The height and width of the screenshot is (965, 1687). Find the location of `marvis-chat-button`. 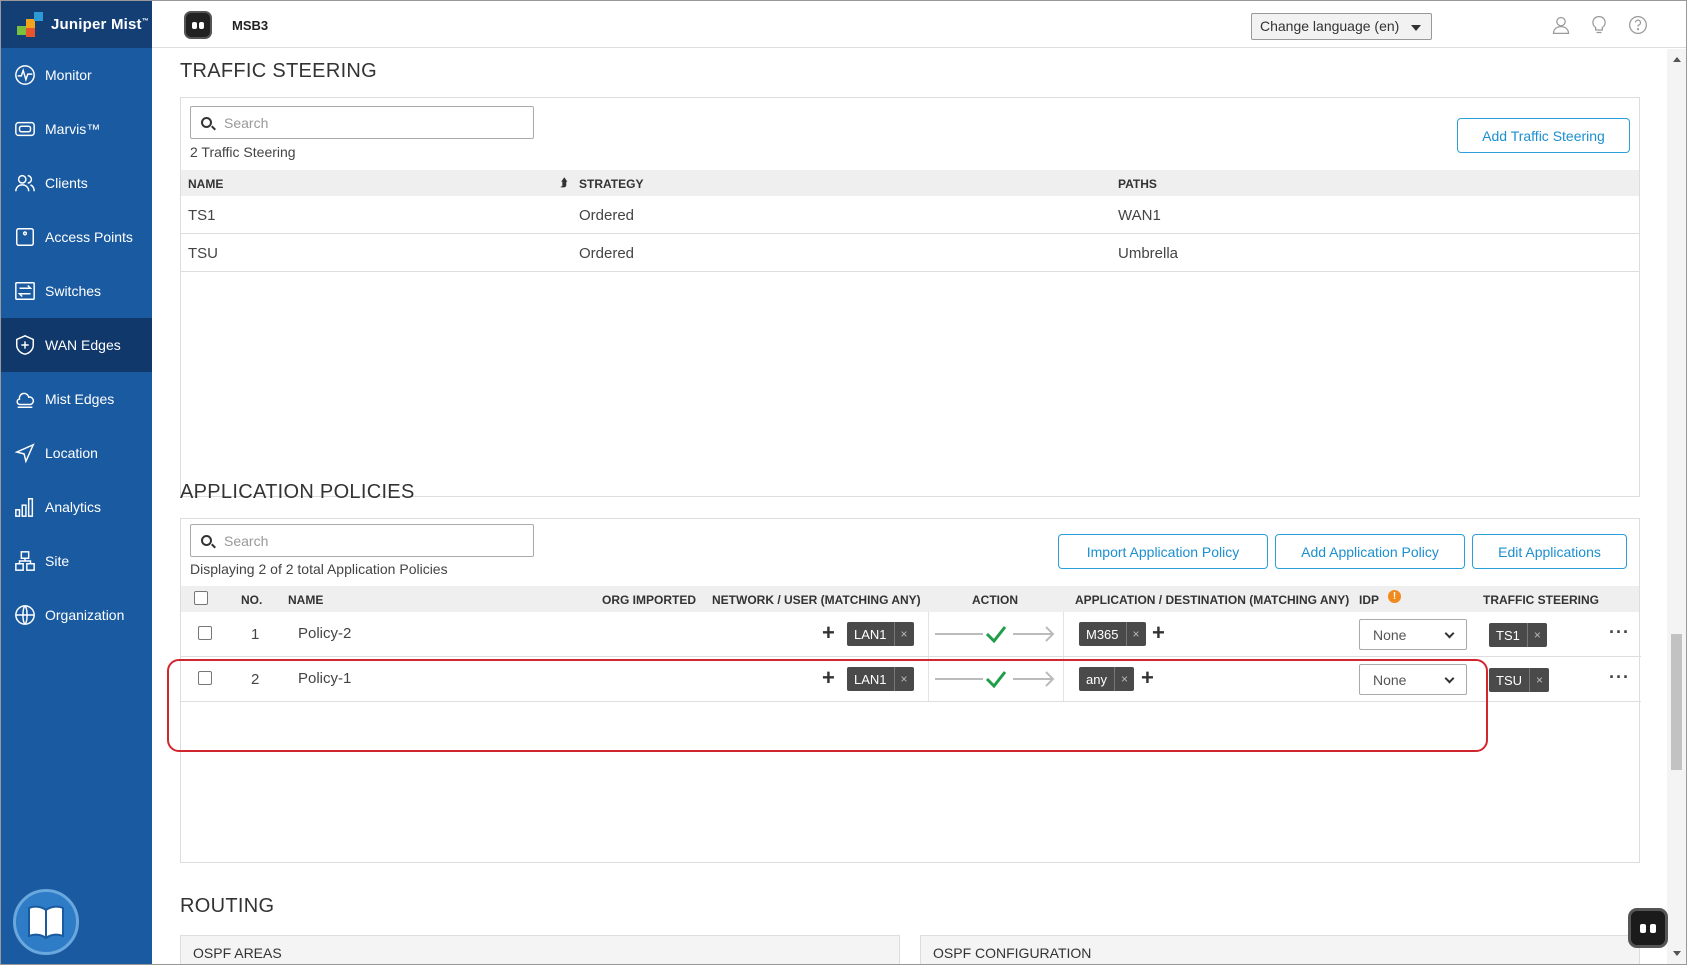

marvis-chat-button is located at coordinates (1648, 928).